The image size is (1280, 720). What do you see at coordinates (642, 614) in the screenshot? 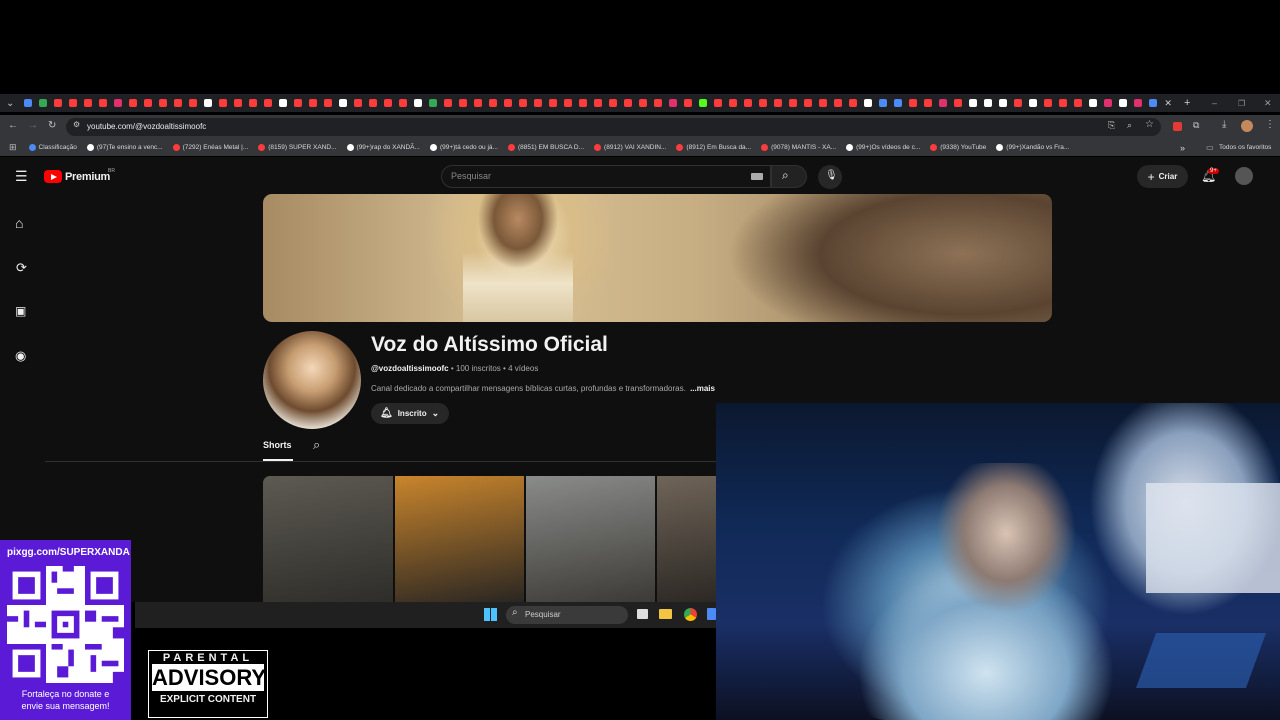
I see `task-view-icon` at bounding box center [642, 614].